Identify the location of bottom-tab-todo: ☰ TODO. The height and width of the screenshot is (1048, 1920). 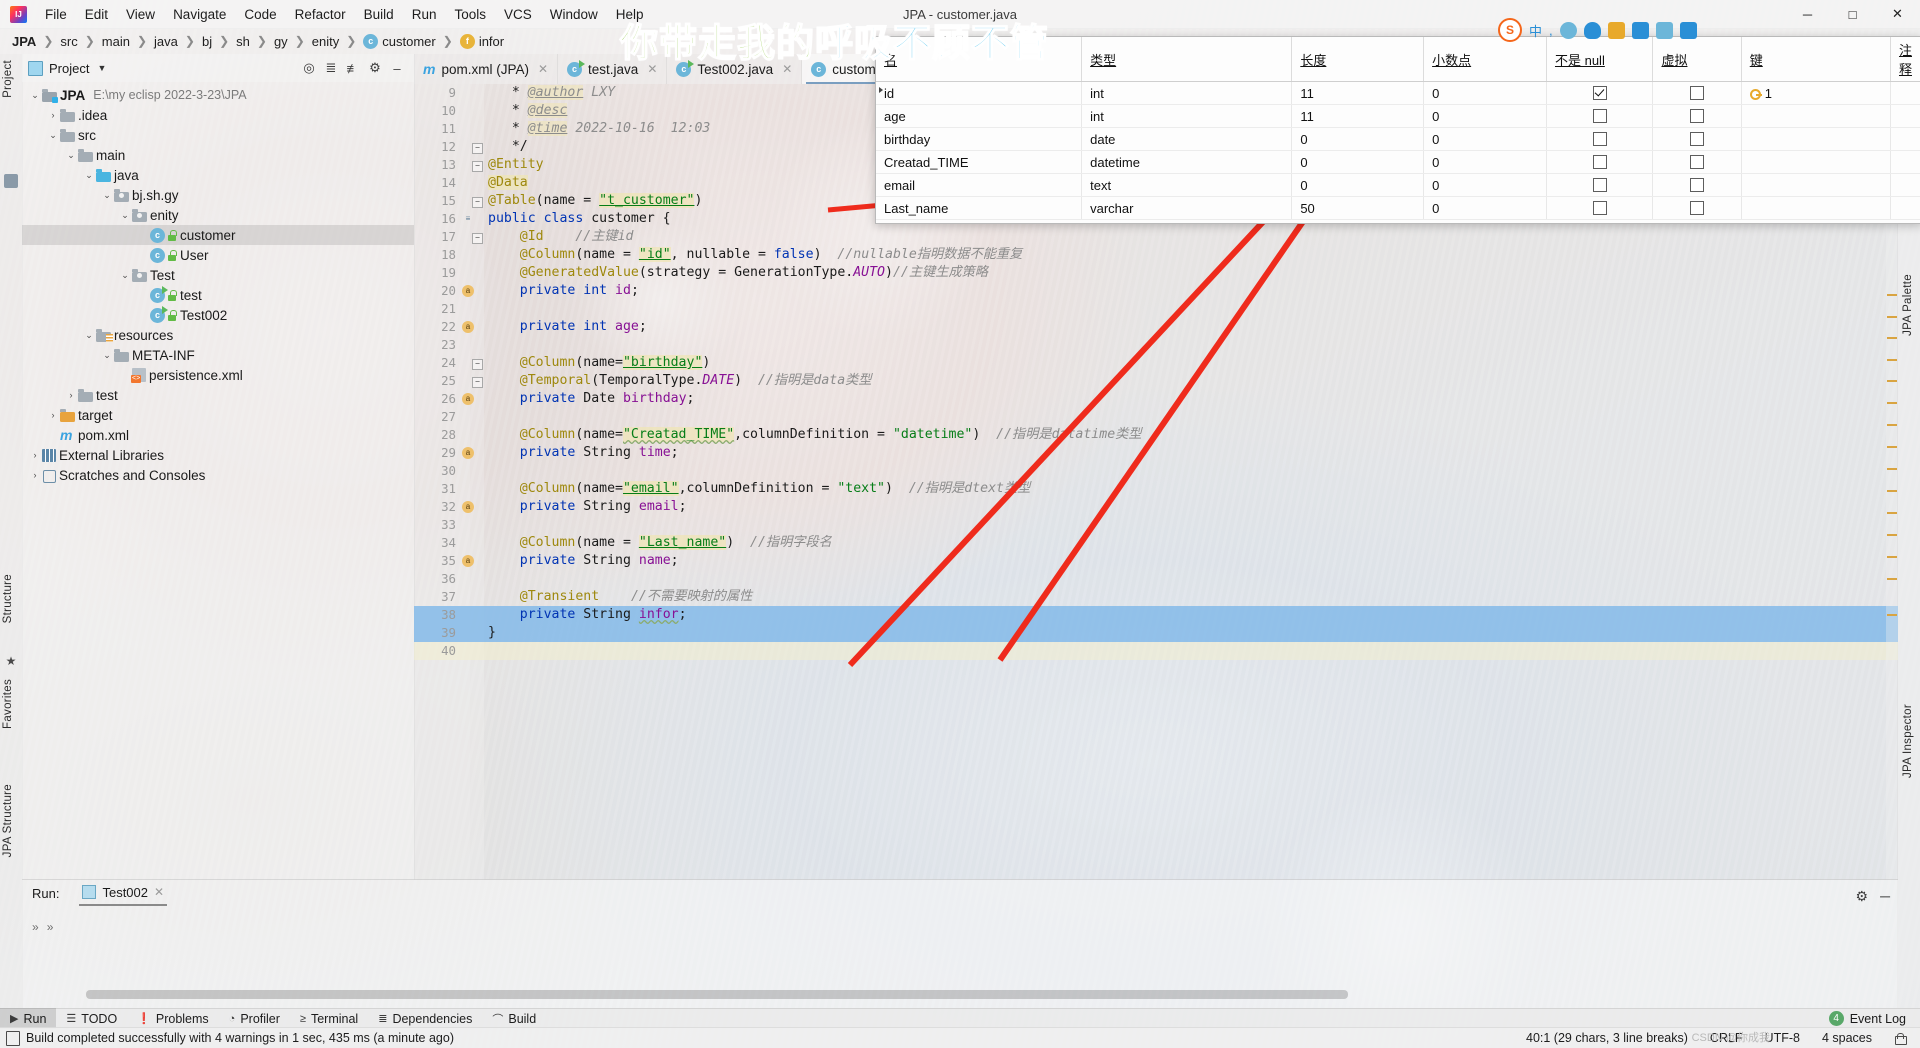
(91, 1018).